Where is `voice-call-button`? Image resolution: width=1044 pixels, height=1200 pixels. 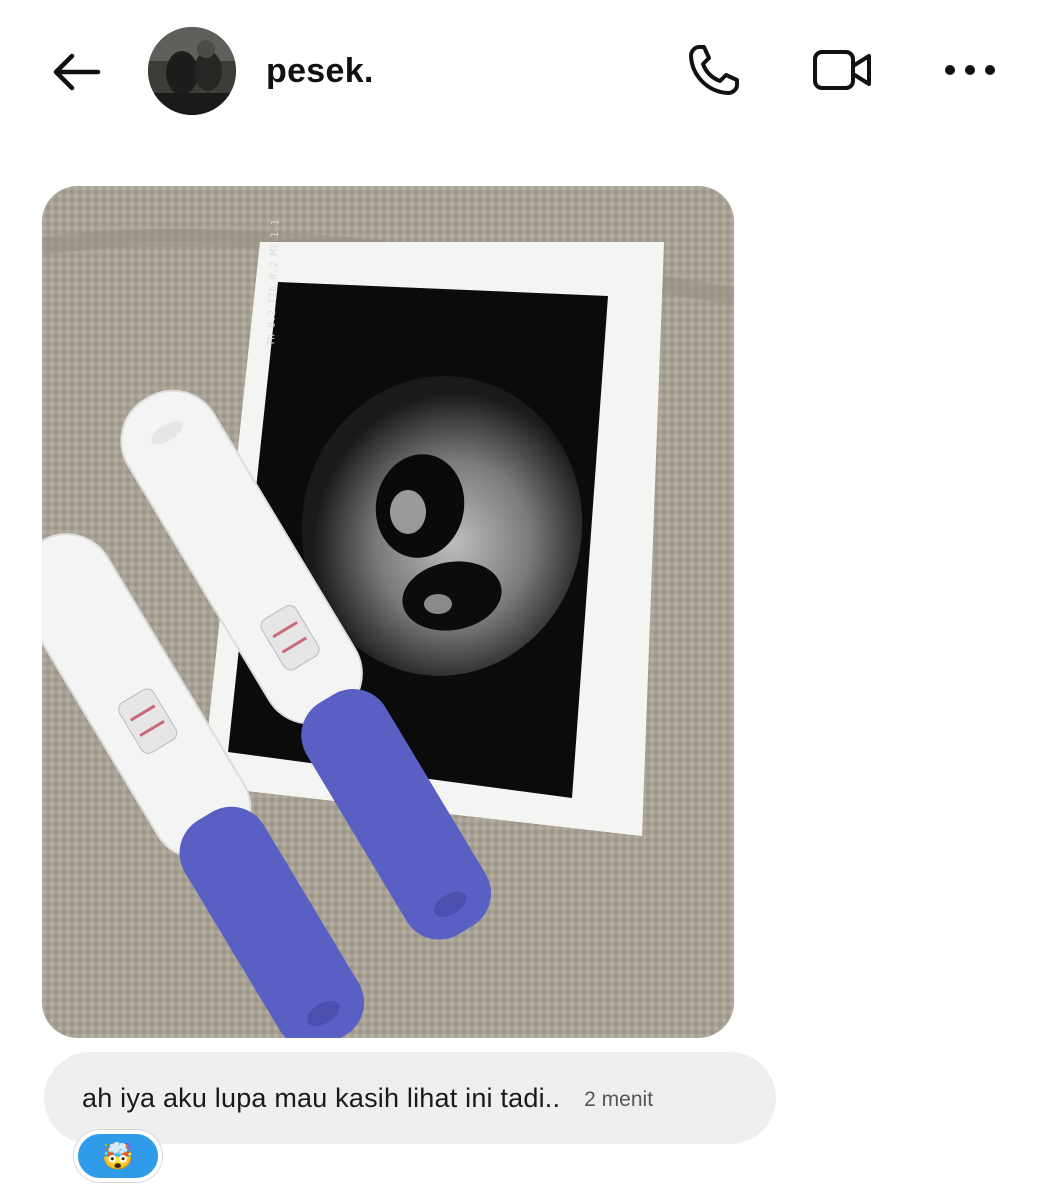
voice-call-button is located at coordinates (714, 70).